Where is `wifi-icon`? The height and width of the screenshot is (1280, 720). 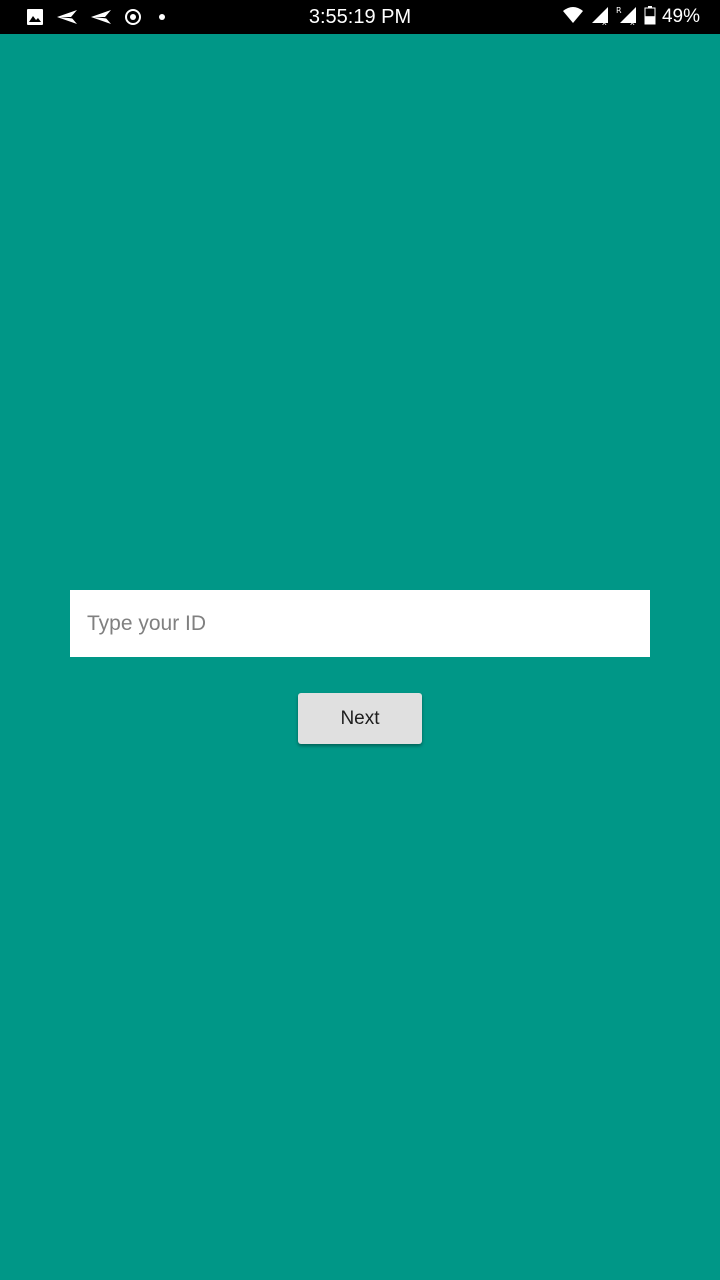 wifi-icon is located at coordinates (573, 17).